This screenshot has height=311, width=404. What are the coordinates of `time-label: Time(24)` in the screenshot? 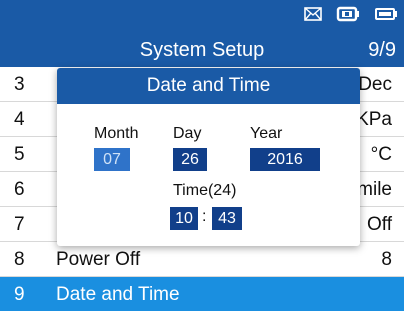 It's located at (205, 190).